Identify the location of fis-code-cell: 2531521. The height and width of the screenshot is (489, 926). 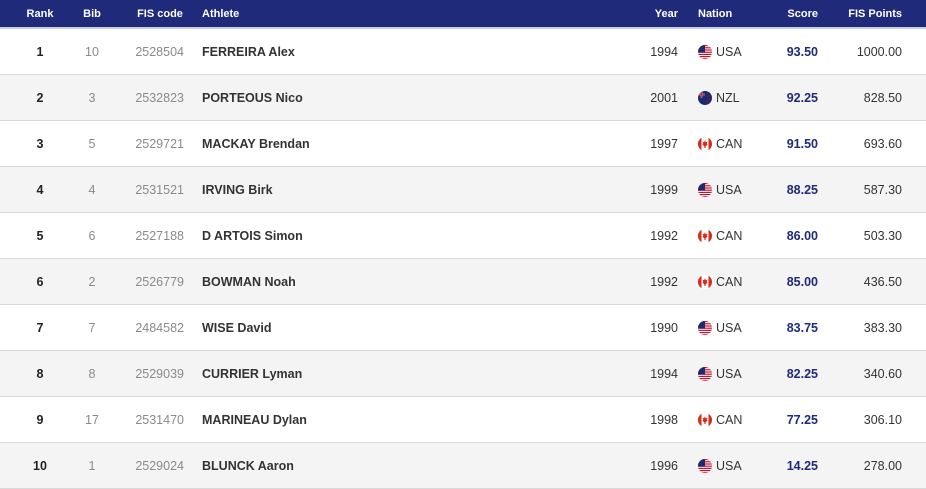
(159, 189).